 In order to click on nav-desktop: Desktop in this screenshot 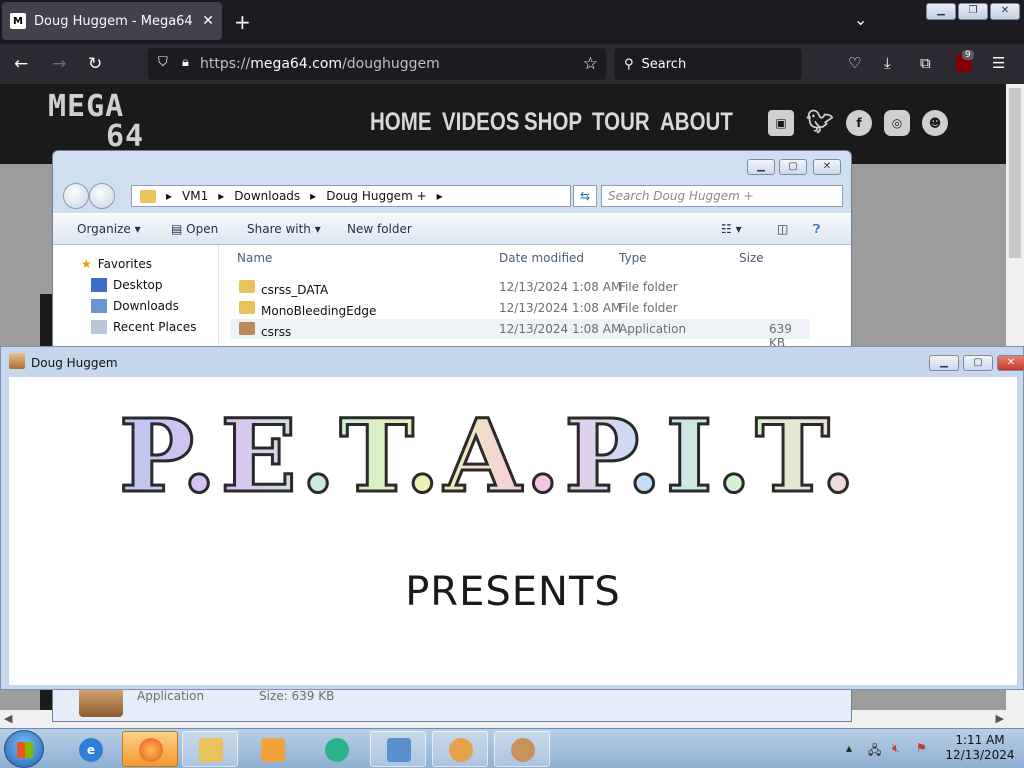, I will do `click(127, 285)`.